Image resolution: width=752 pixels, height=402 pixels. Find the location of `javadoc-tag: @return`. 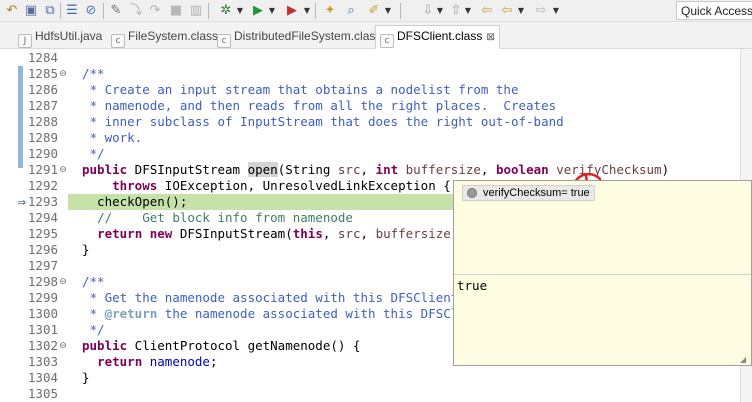

javadoc-tag: @return is located at coordinates (131, 313).